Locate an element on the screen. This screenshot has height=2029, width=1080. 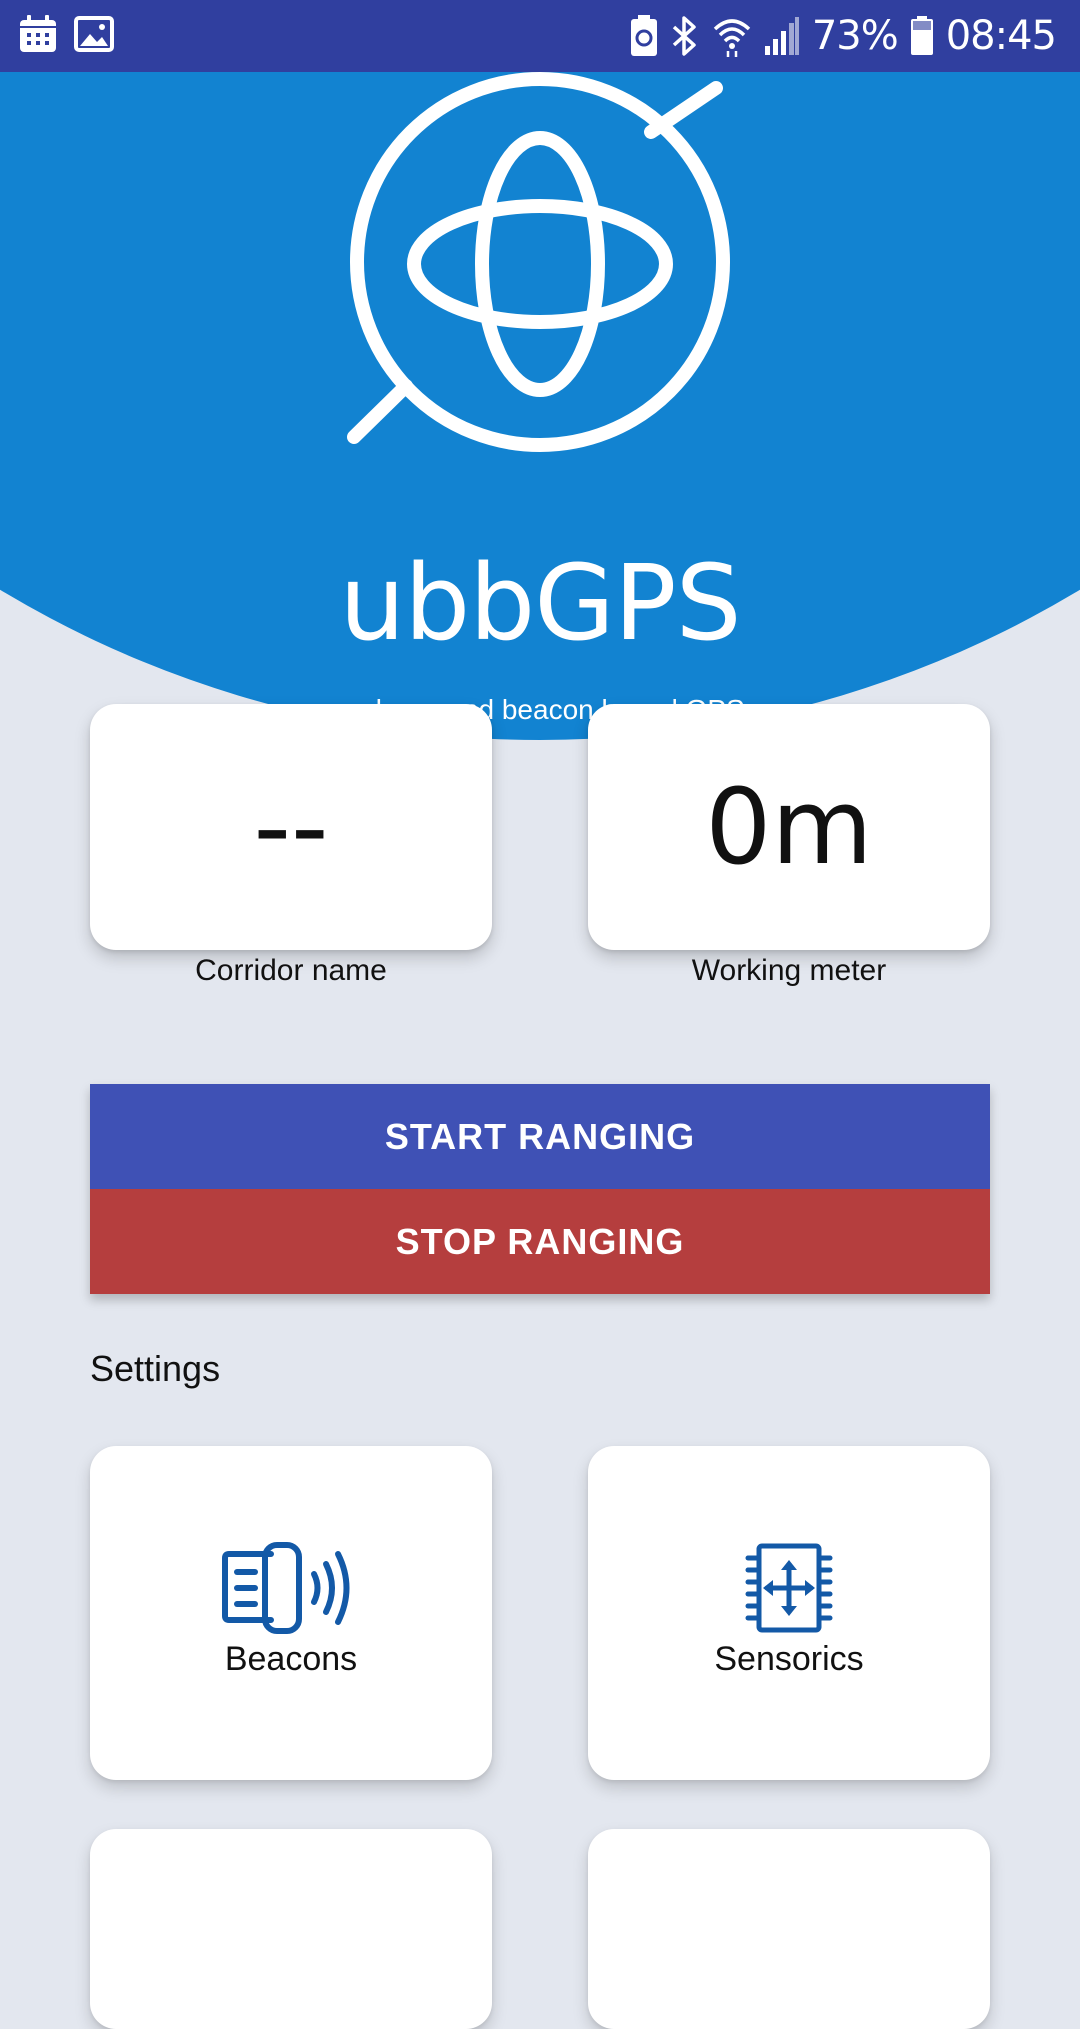
corridor-name-label: Corridor name is located at coordinates (291, 970).